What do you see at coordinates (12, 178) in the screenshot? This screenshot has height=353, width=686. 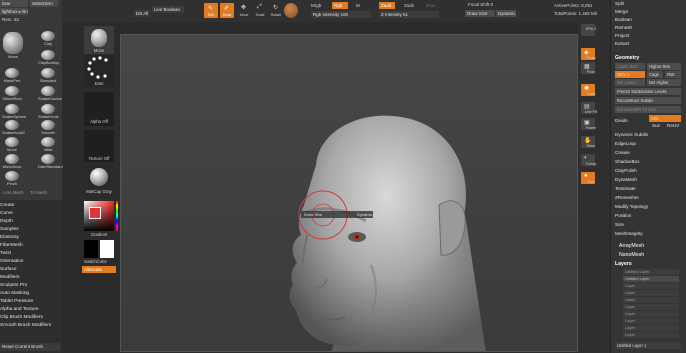 I see `brush-pinch: Pinch` at bounding box center [12, 178].